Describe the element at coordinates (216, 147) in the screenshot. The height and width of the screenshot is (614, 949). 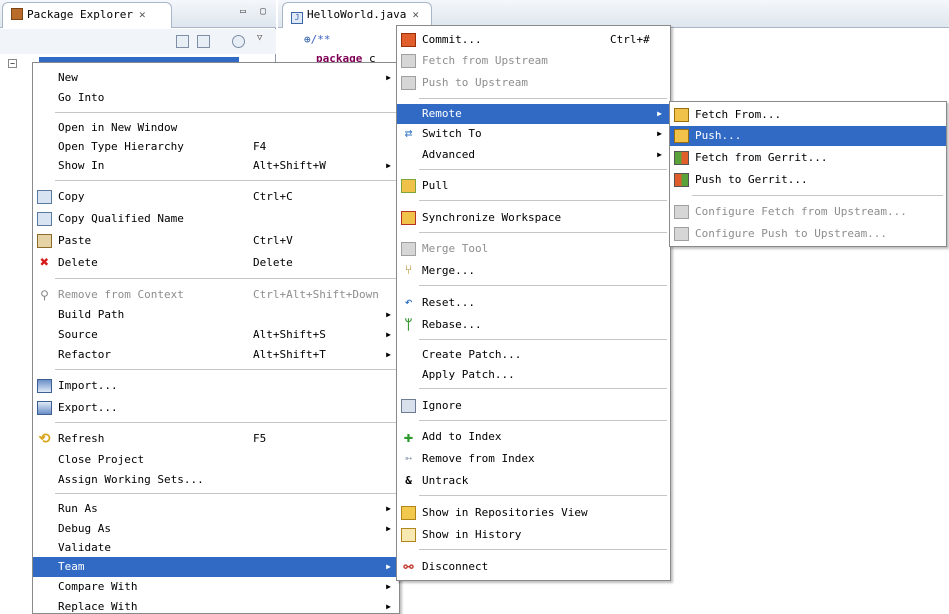
I see `menu-item-open-type-hierarchy: Open Type Hierarchy F4` at that location.